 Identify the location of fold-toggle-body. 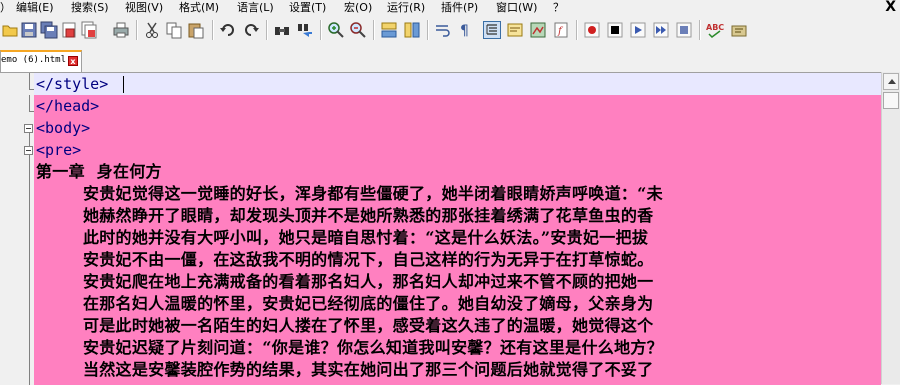
(28, 128).